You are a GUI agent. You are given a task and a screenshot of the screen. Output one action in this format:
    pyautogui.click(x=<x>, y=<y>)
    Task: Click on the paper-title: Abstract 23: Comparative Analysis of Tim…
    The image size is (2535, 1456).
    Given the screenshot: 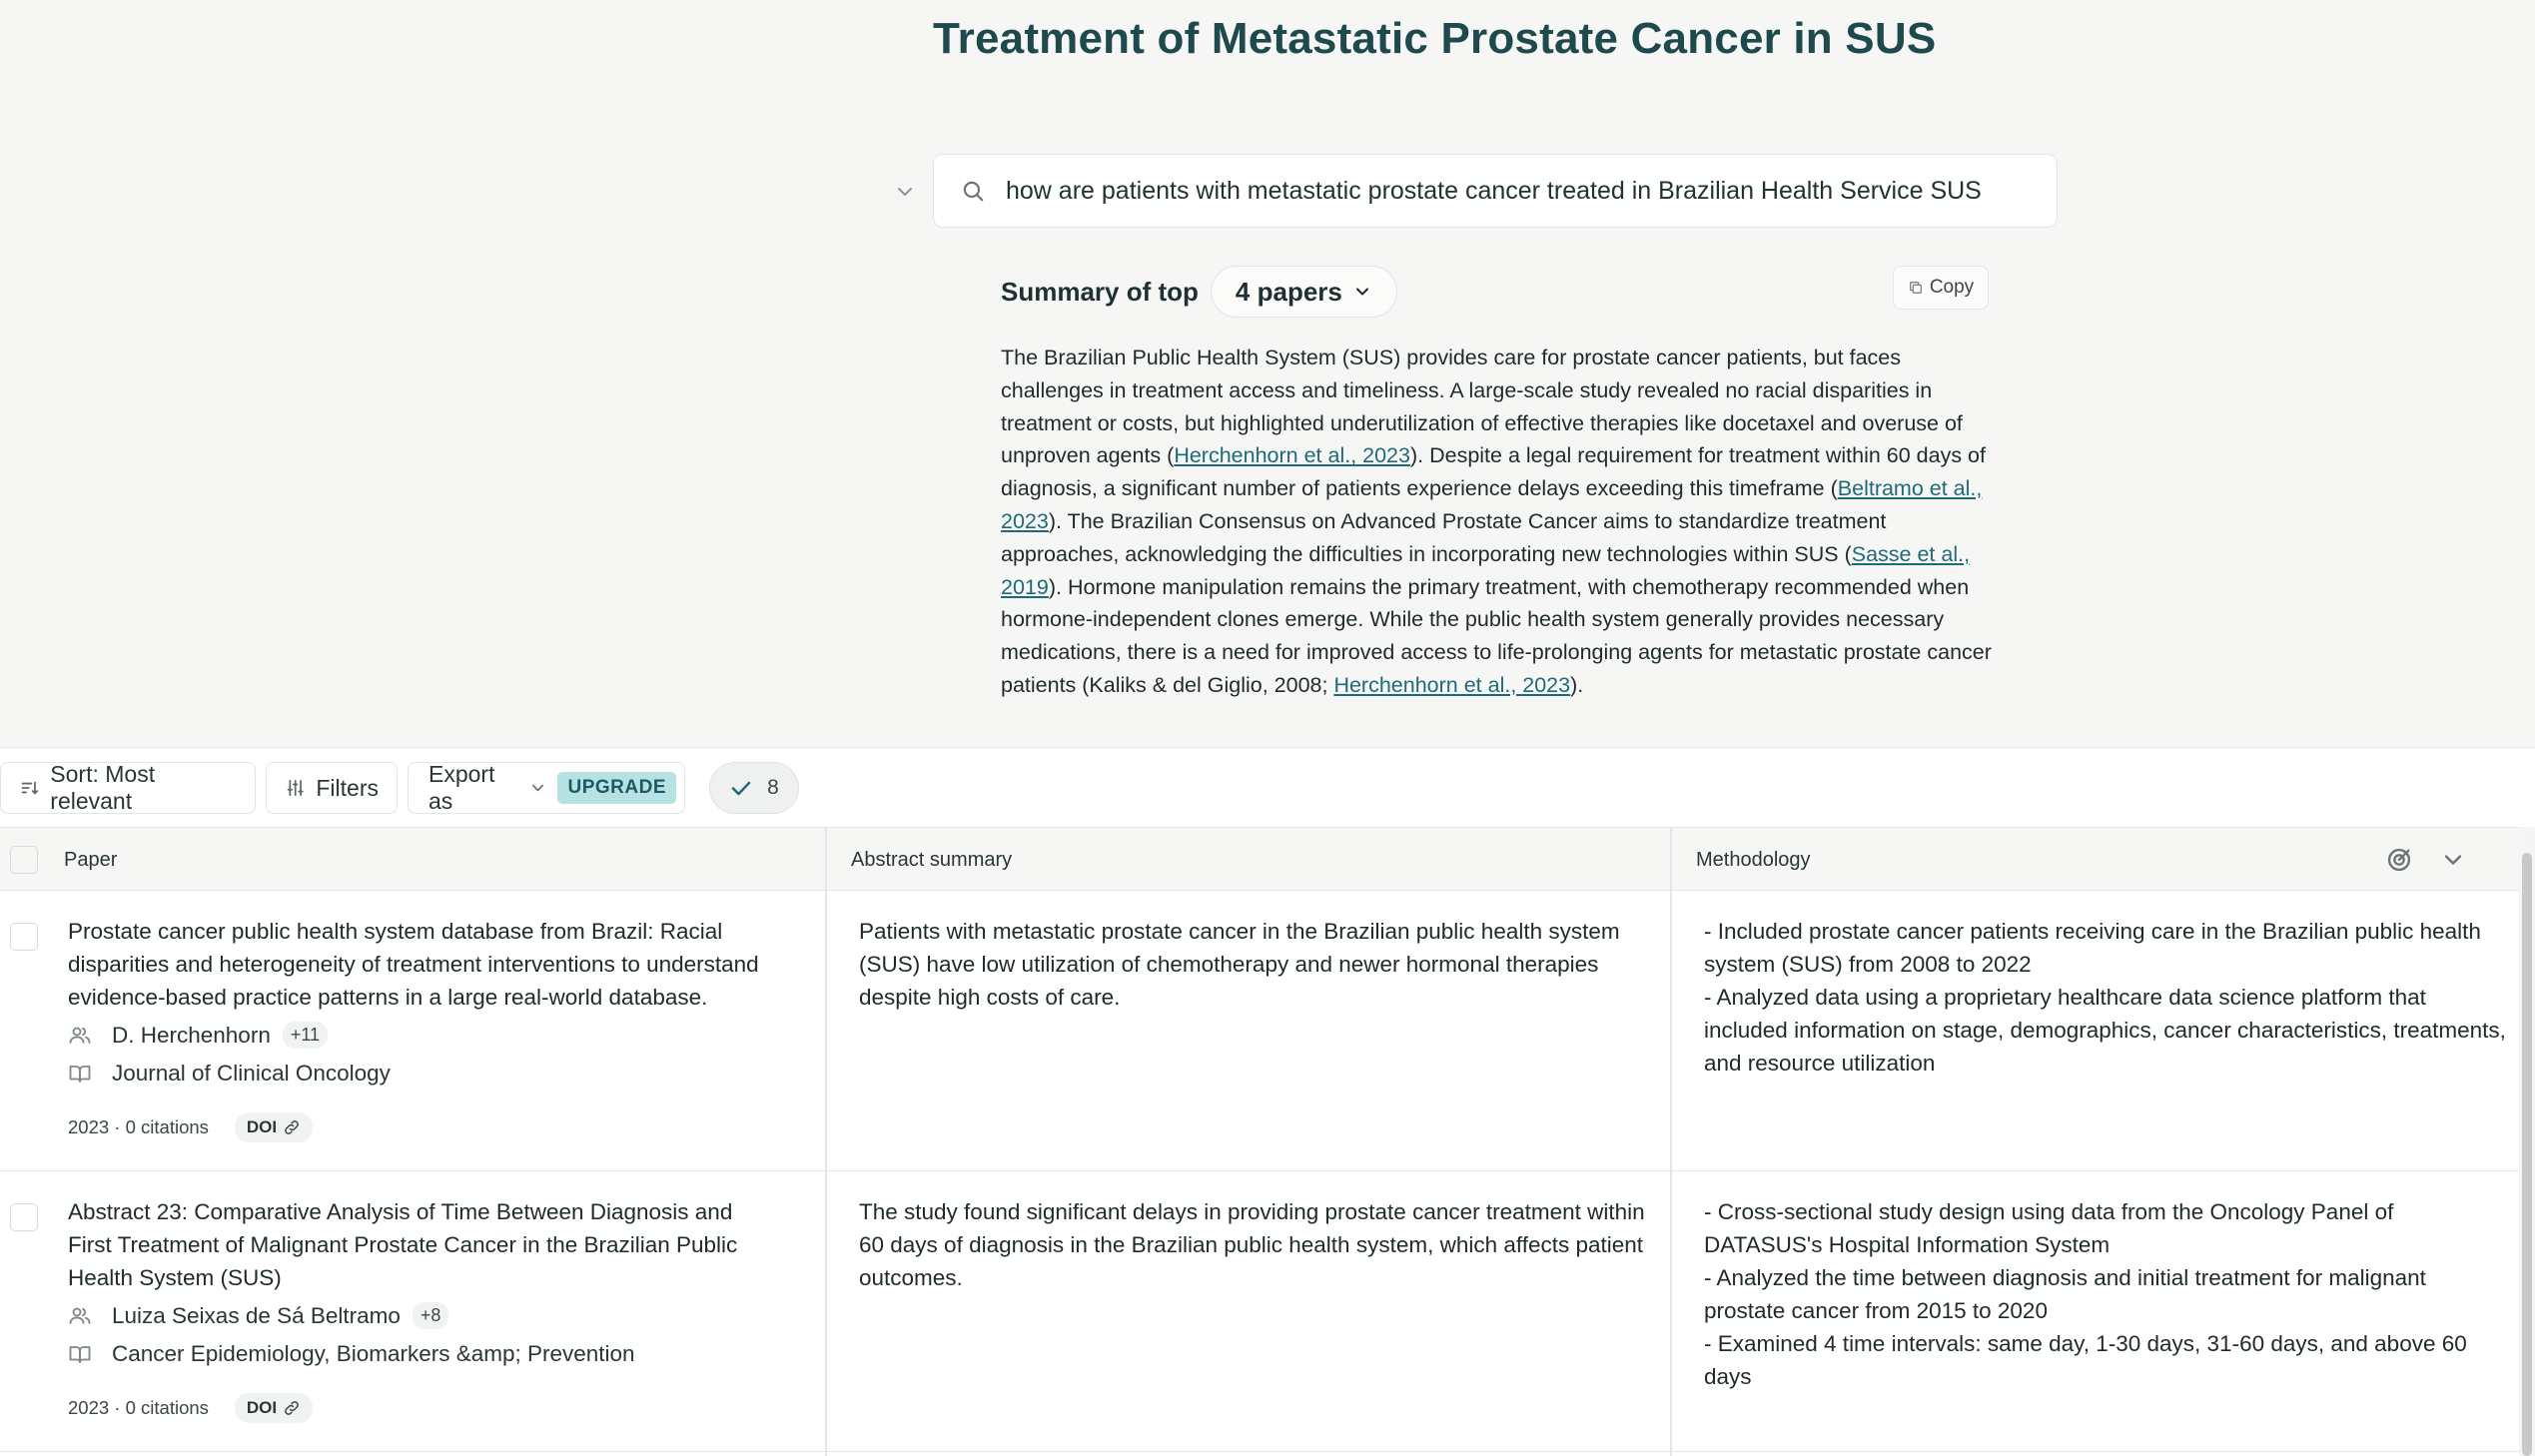 What is the action you would take?
    pyautogui.click(x=417, y=1244)
    